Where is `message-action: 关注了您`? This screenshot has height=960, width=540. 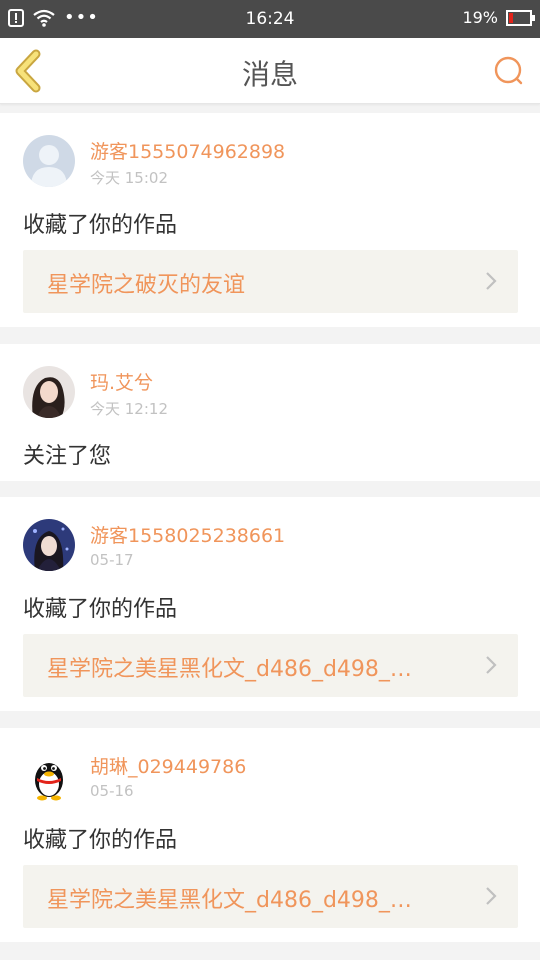 message-action: 关注了您 is located at coordinates (67, 456).